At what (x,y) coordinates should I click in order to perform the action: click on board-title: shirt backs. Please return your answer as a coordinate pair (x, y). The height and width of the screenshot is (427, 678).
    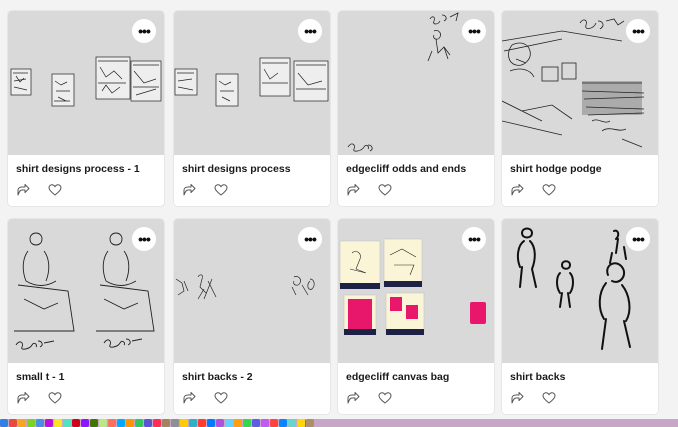
    Looking at the image, I should click on (537, 377).